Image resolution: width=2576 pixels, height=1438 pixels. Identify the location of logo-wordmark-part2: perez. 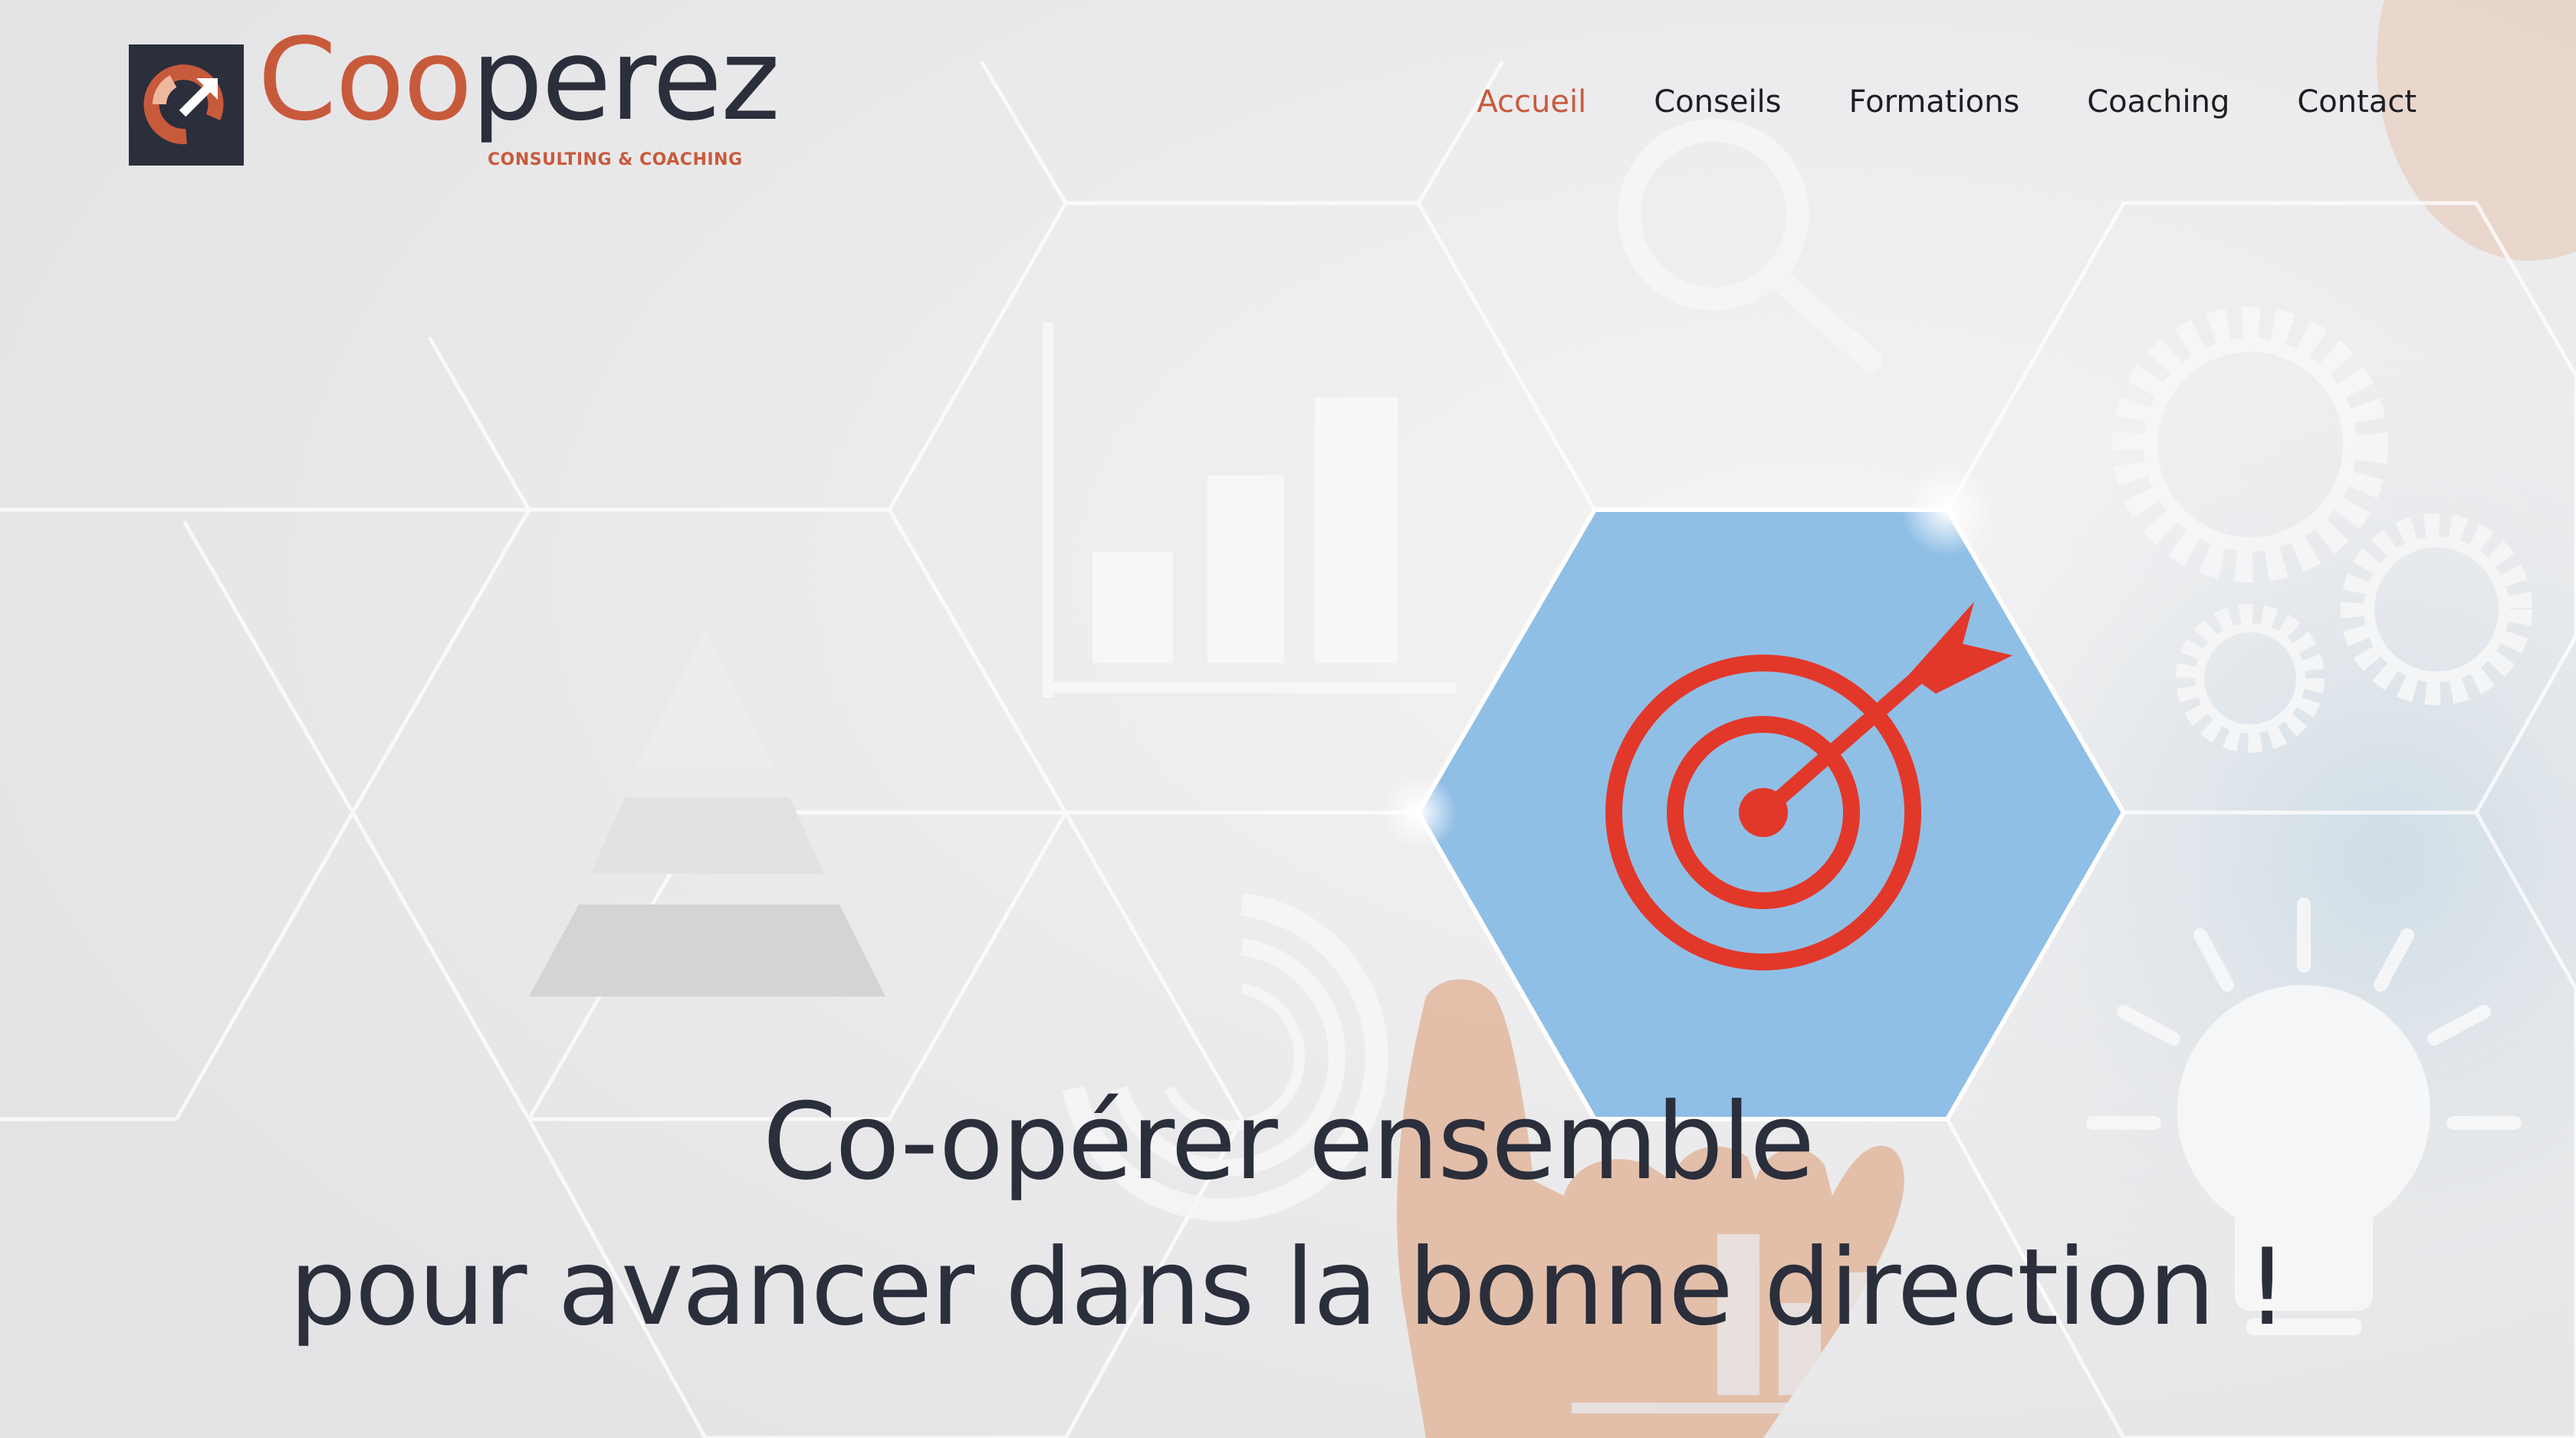
(626, 80).